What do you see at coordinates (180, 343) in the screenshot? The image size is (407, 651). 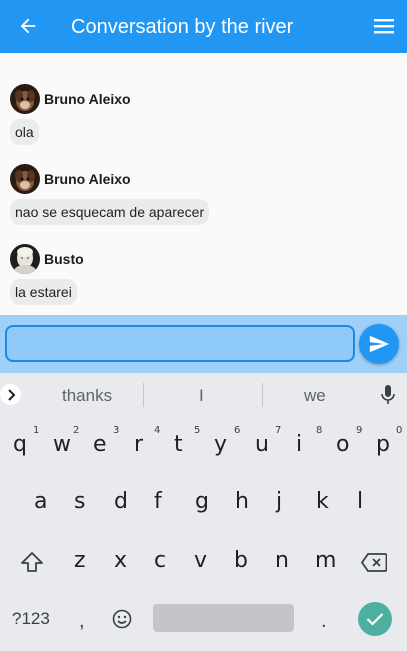 I see `message-input` at bounding box center [180, 343].